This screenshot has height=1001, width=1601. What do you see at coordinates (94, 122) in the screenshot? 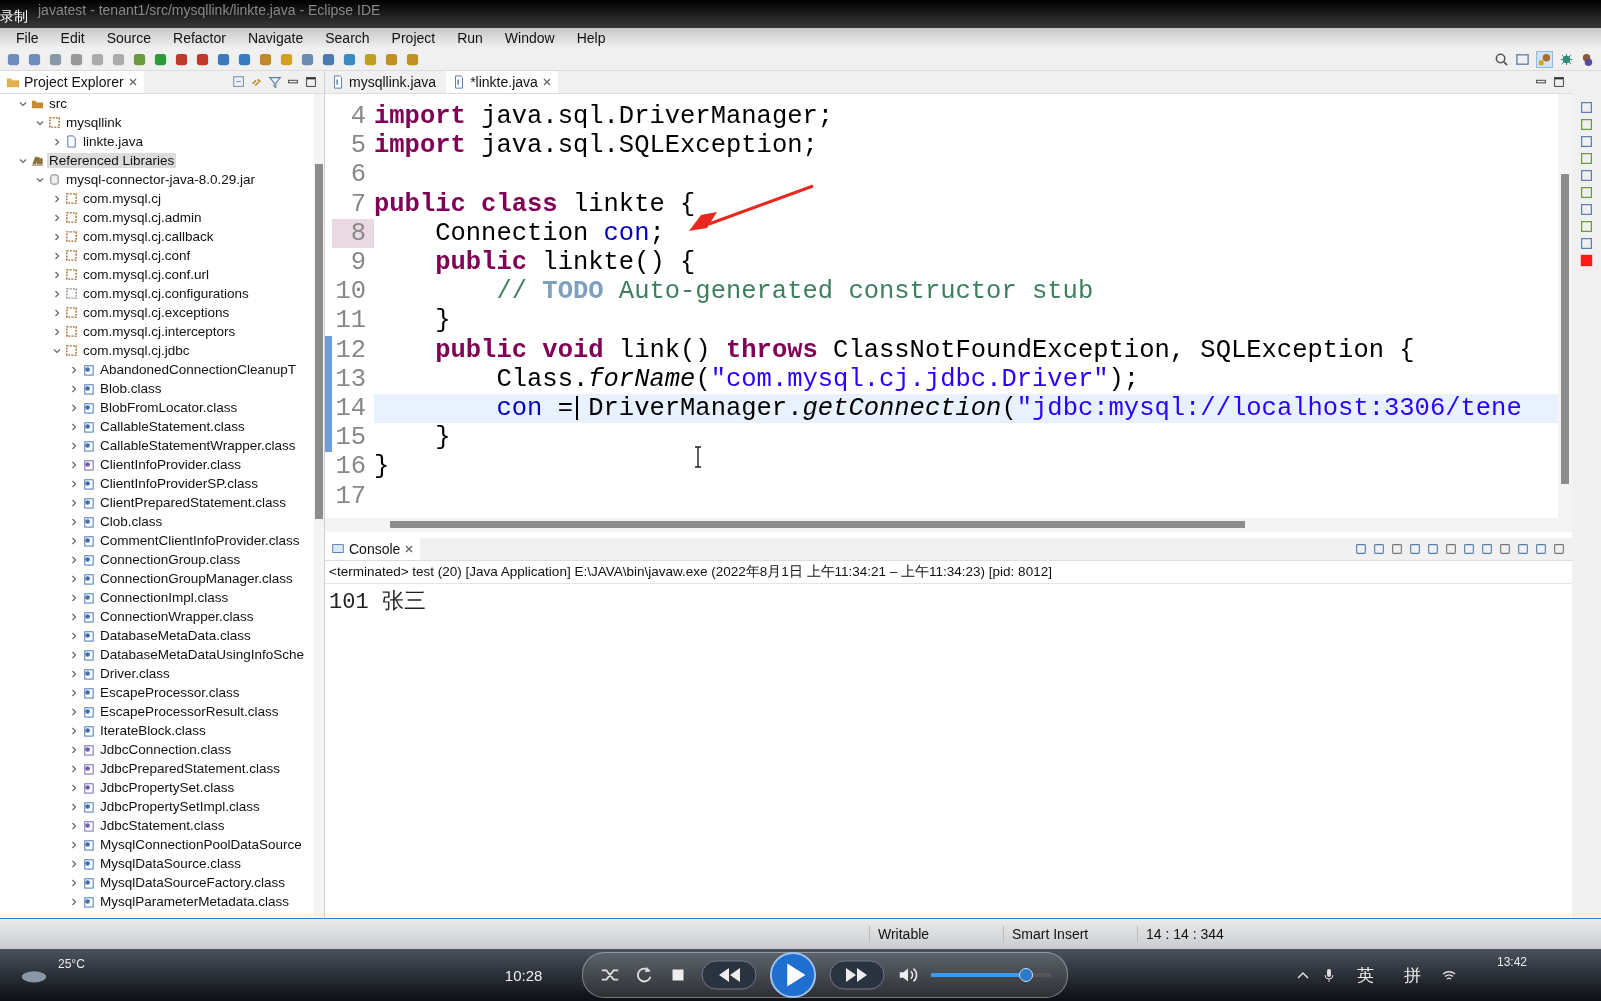
I see `tree-item: mysqllink` at bounding box center [94, 122].